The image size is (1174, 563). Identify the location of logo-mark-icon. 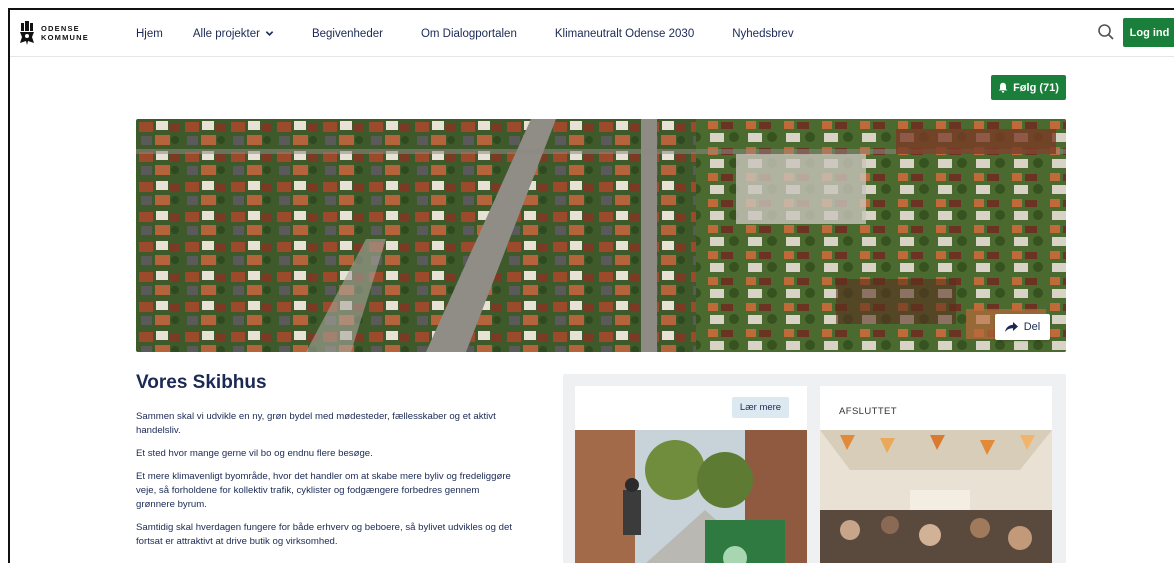
(27, 33).